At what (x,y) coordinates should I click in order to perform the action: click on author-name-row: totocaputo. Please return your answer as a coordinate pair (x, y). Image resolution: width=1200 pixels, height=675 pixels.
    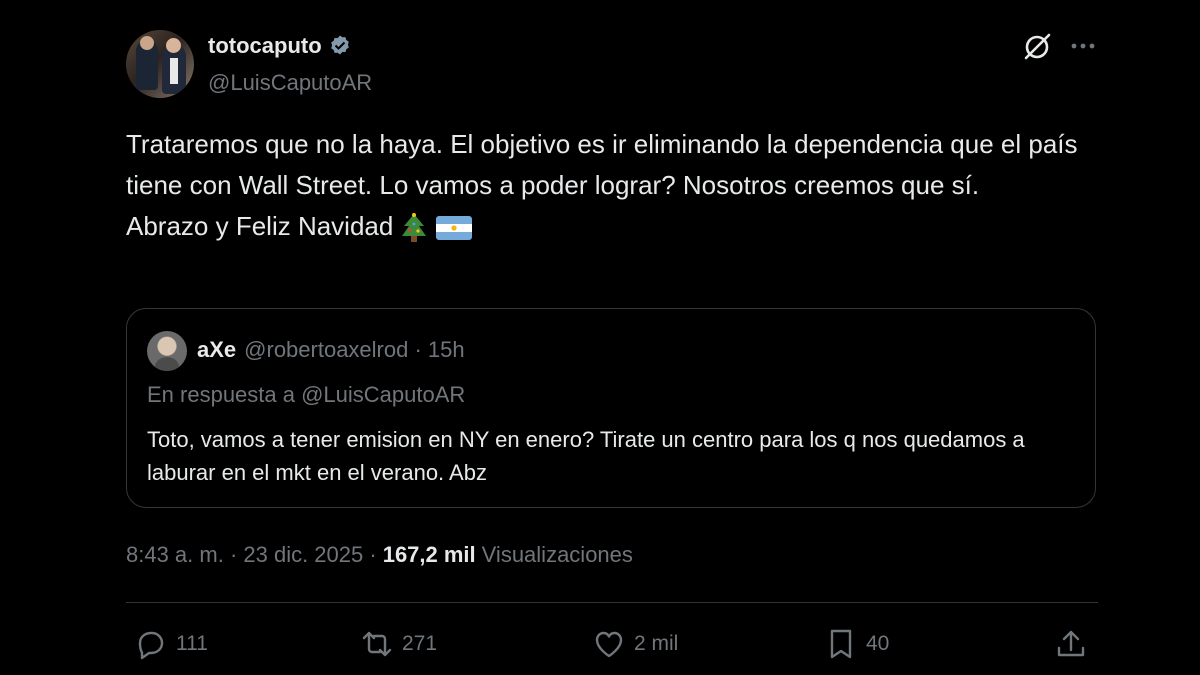
    Looking at the image, I should click on (280, 46).